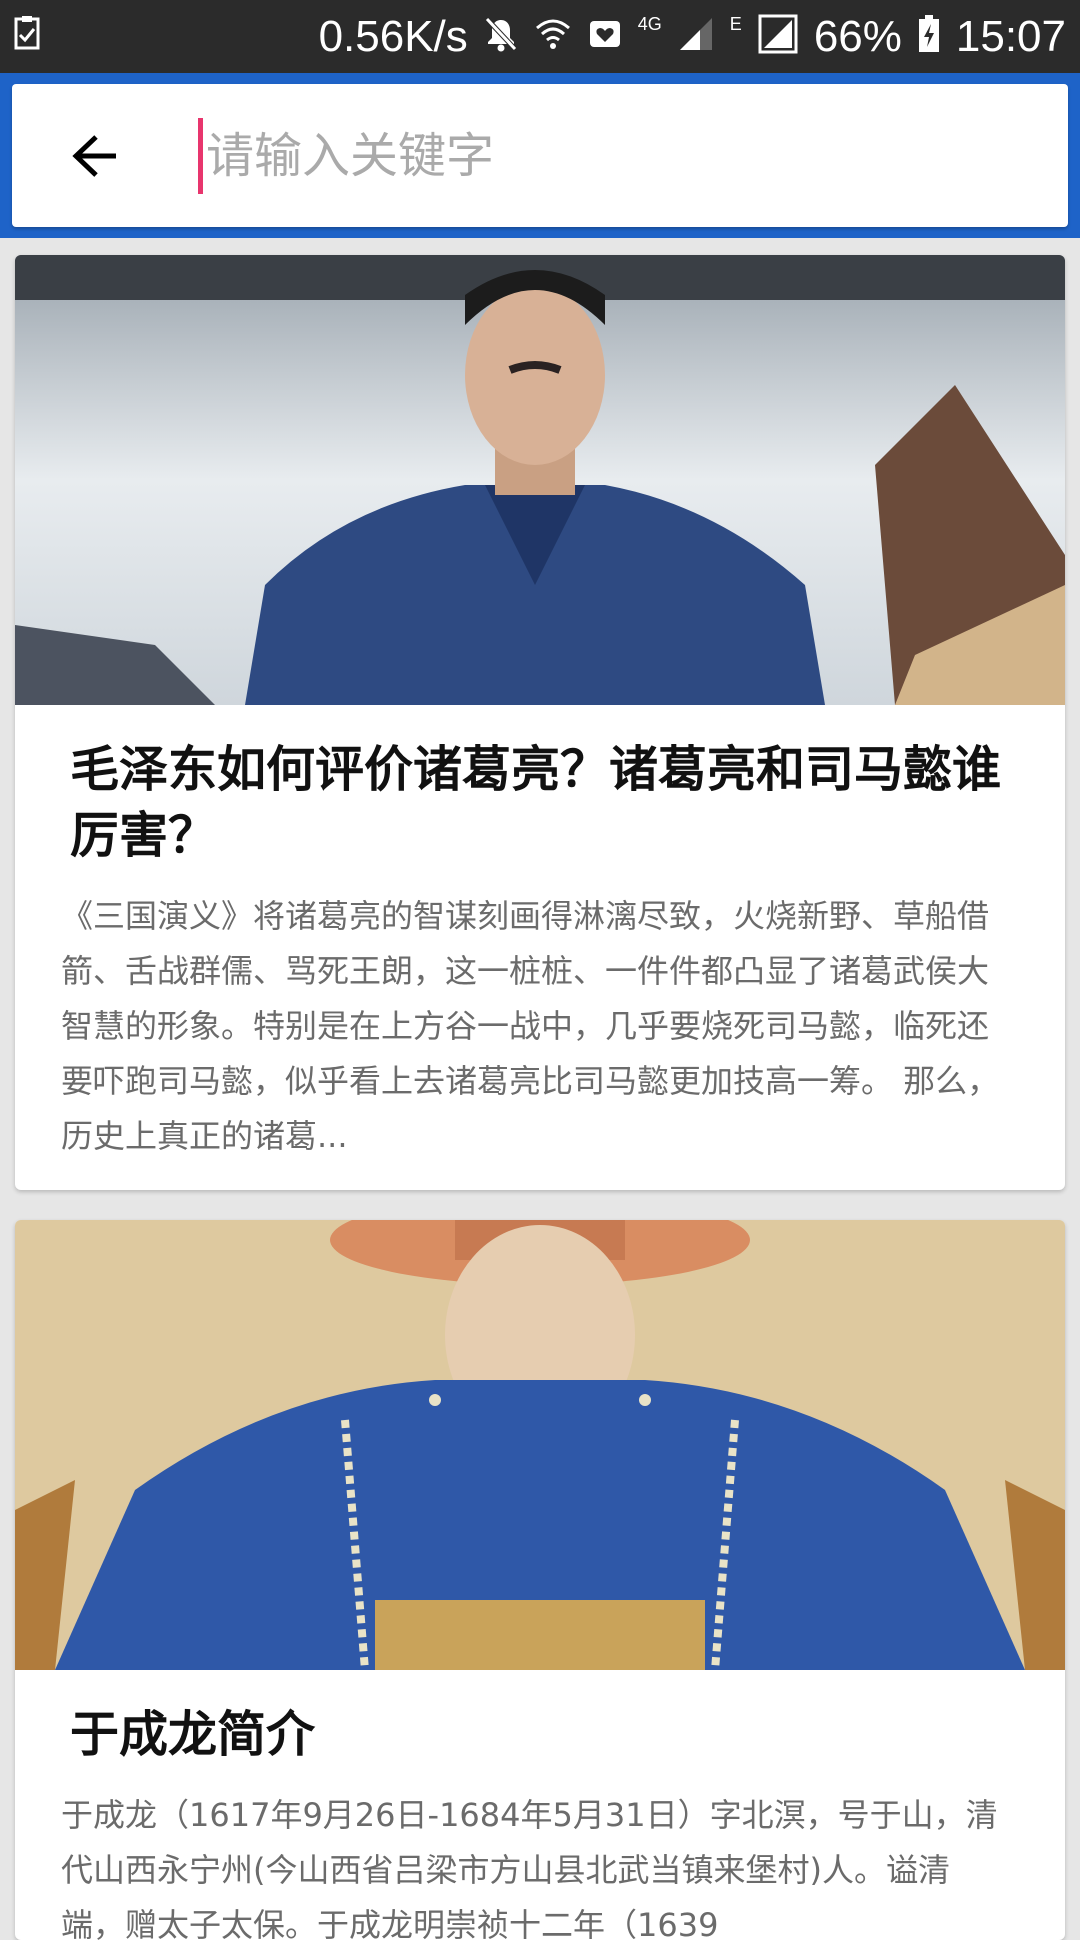 The width and height of the screenshot is (1080, 1940). I want to click on mute-icon, so click(501, 36).